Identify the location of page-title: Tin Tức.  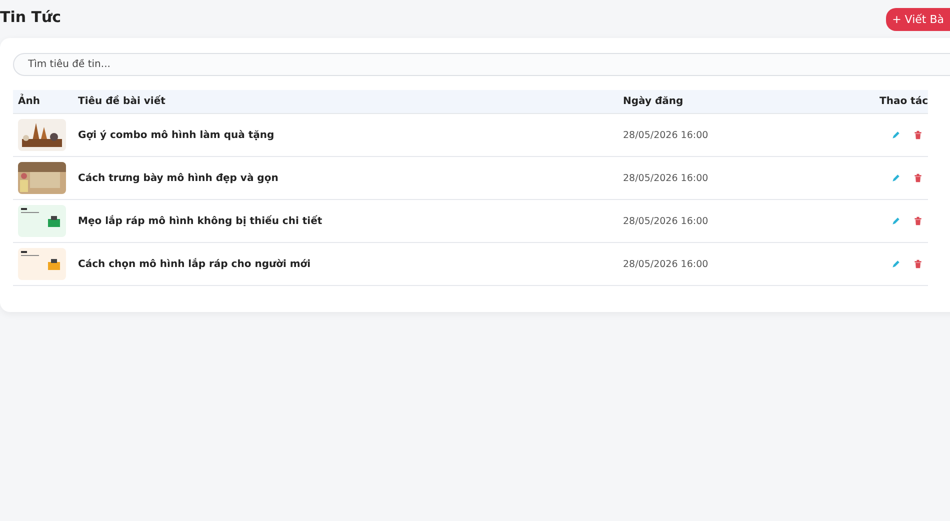
(31, 17).